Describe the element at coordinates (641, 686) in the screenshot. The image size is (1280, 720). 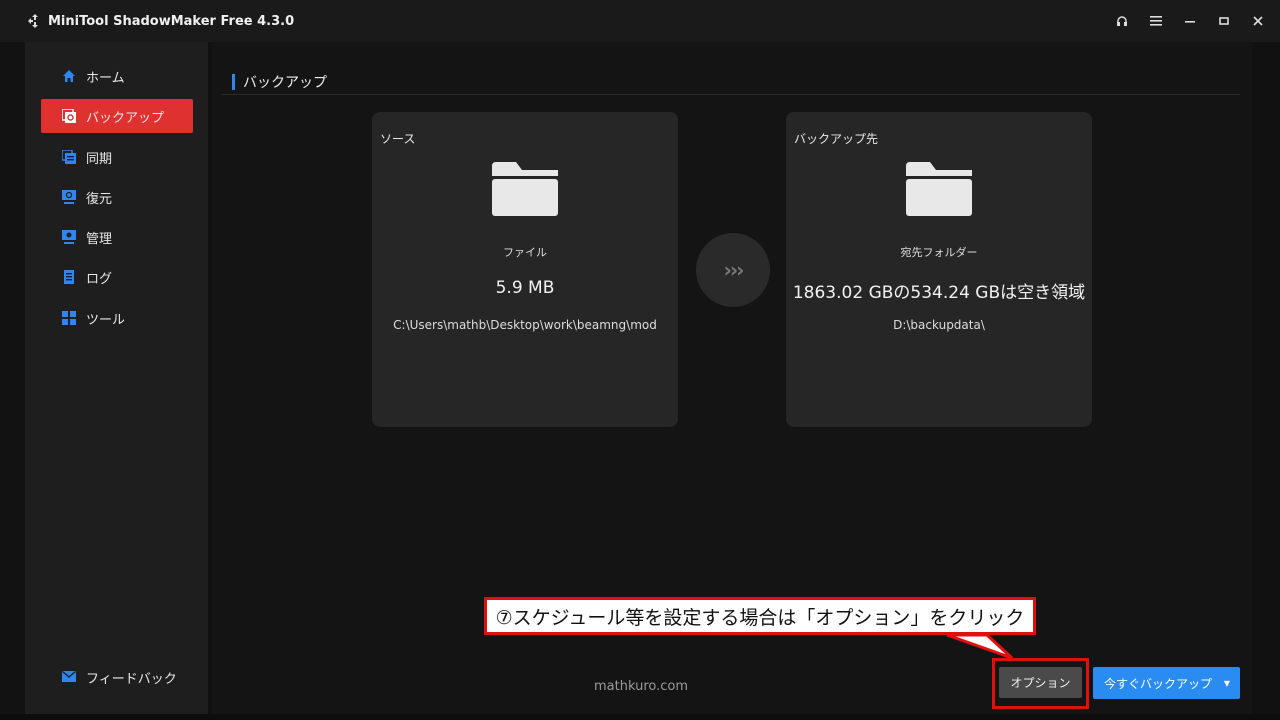
I see `watermark: mathkuro.com` at that location.